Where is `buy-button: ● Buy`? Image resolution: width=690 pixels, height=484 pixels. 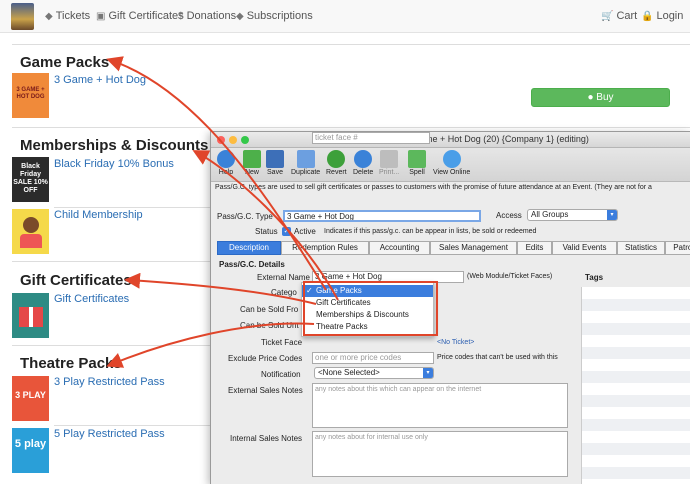
buy-button: ● Buy is located at coordinates (600, 97).